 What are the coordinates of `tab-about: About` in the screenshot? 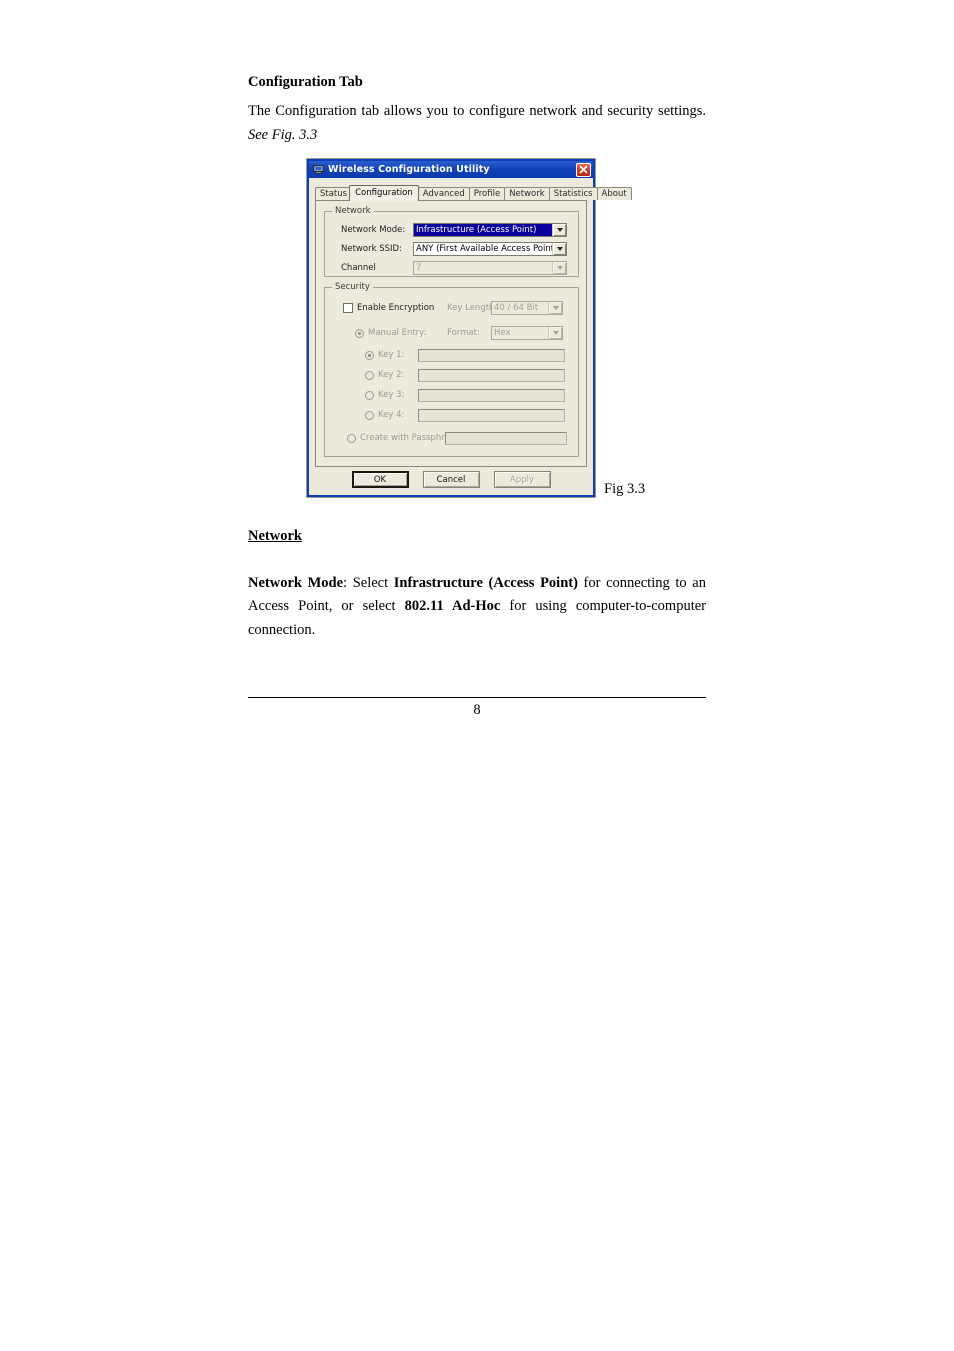 It's located at (614, 193).